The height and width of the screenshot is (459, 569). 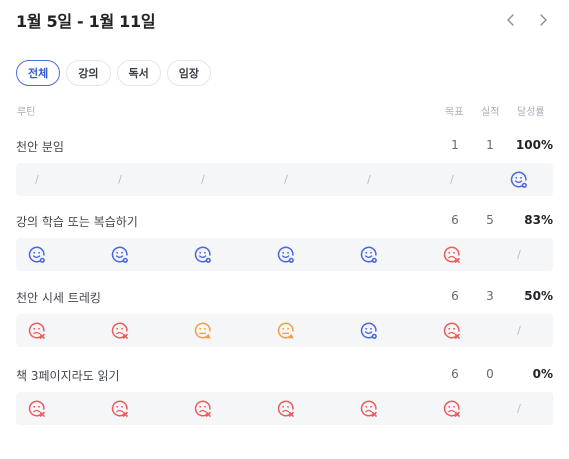 I want to click on routine-row: 천안 분임 1 1 100% / / / / / /, so click(x=284, y=168).